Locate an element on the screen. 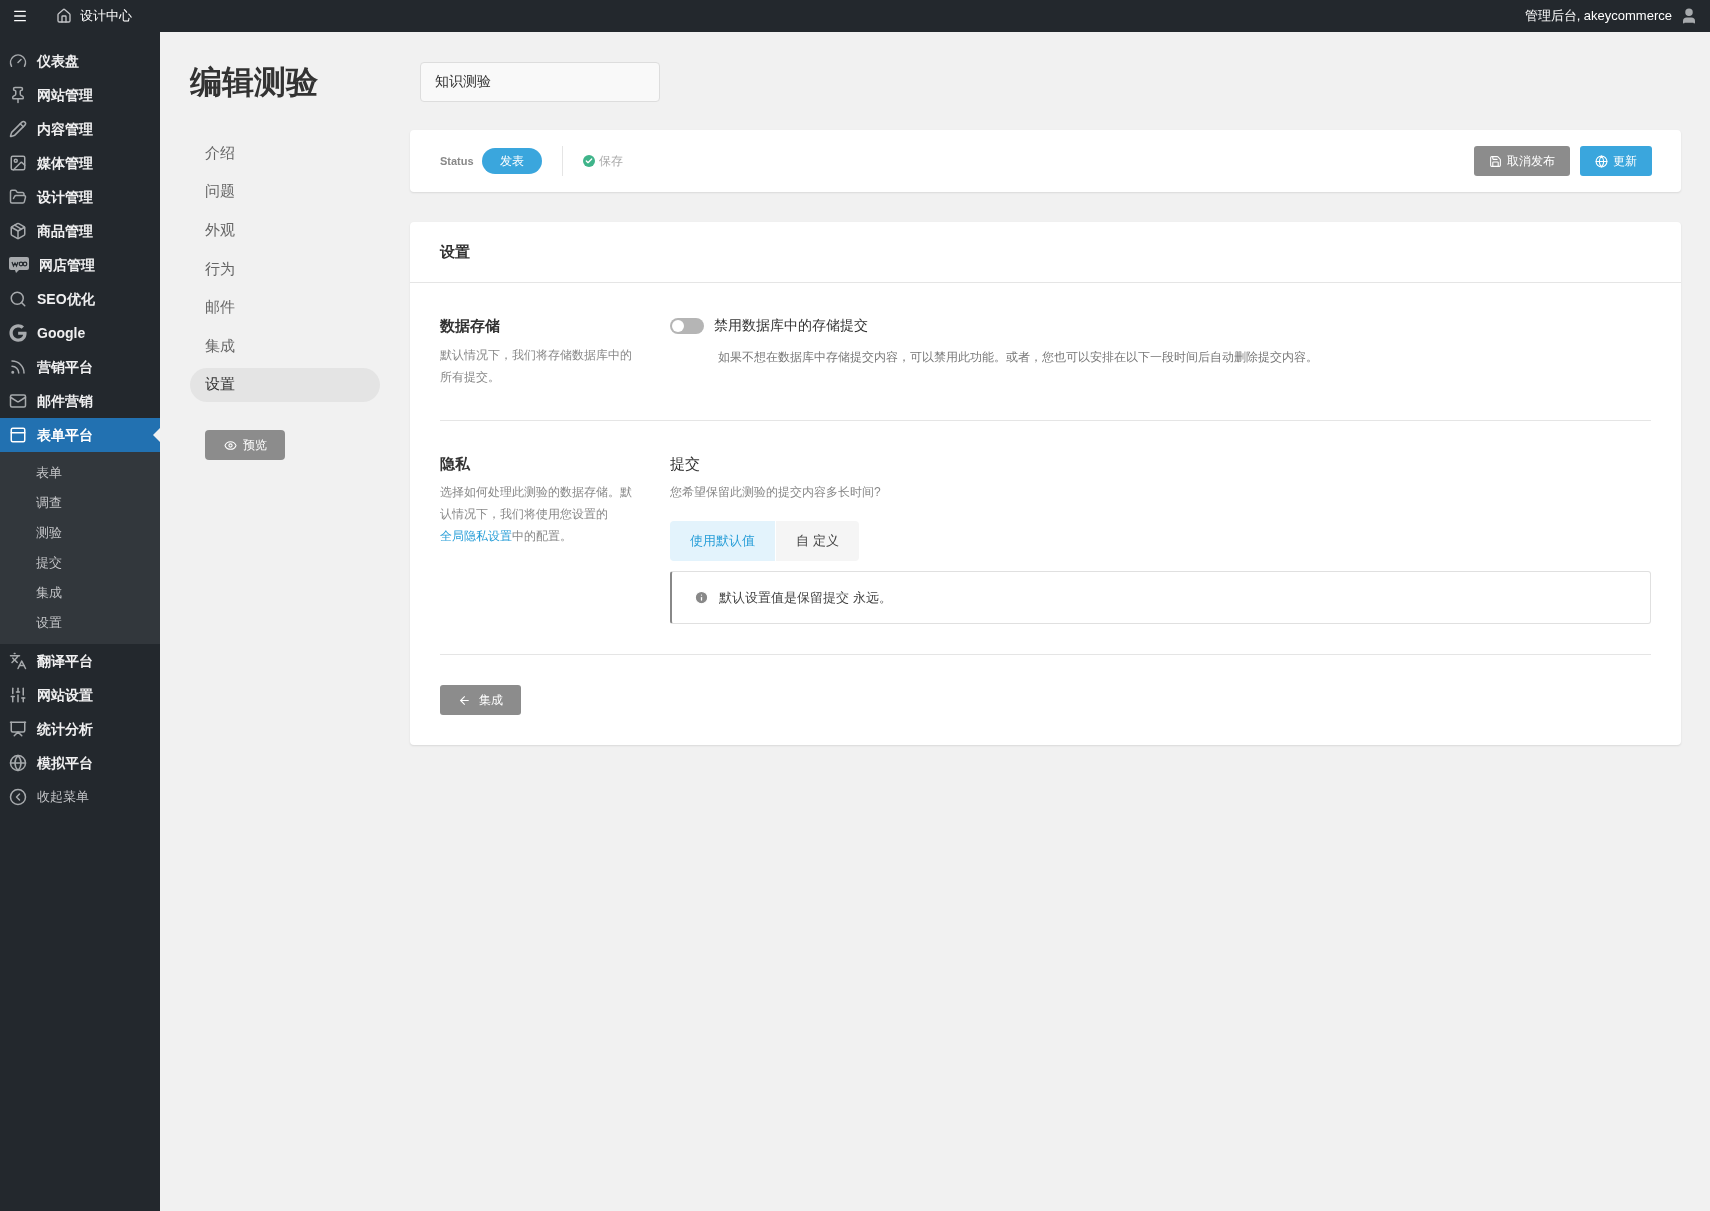  section-tab: 设置 is located at coordinates (285, 384).